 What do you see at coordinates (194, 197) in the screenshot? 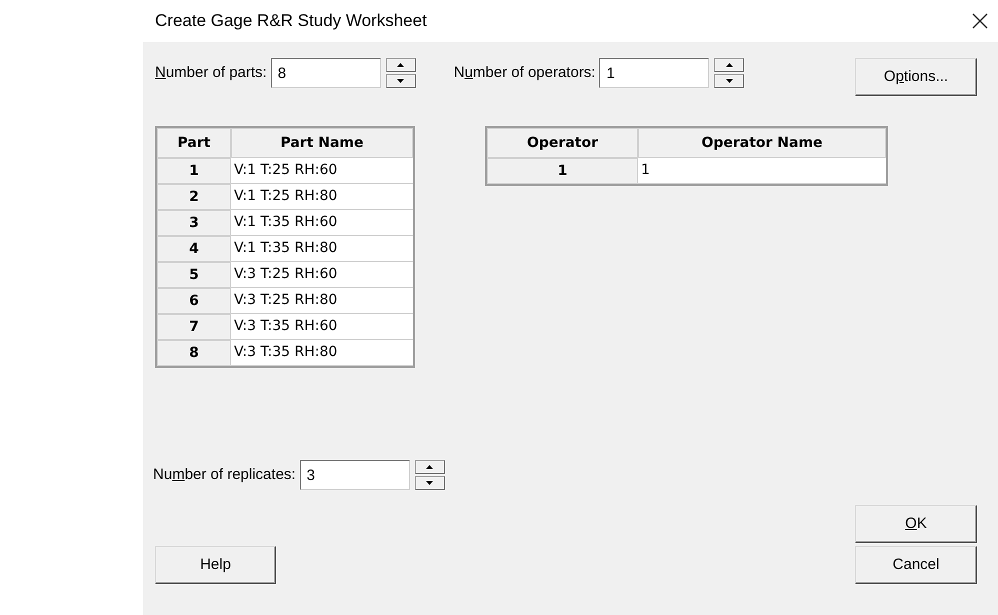
I see `part-number-cell: 2` at bounding box center [194, 197].